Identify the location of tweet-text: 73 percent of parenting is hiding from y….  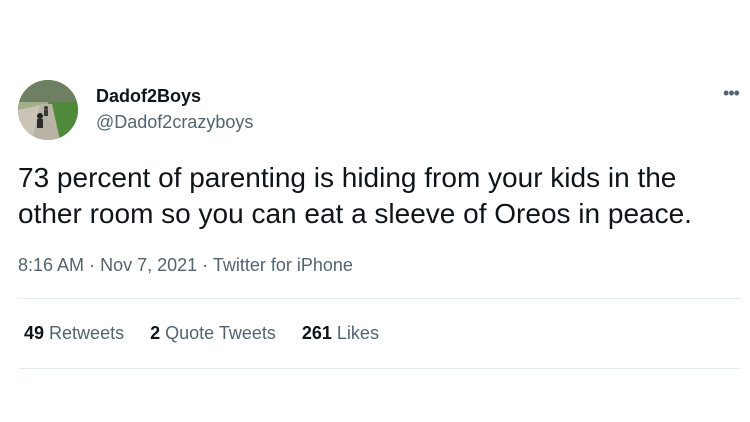
(355, 195).